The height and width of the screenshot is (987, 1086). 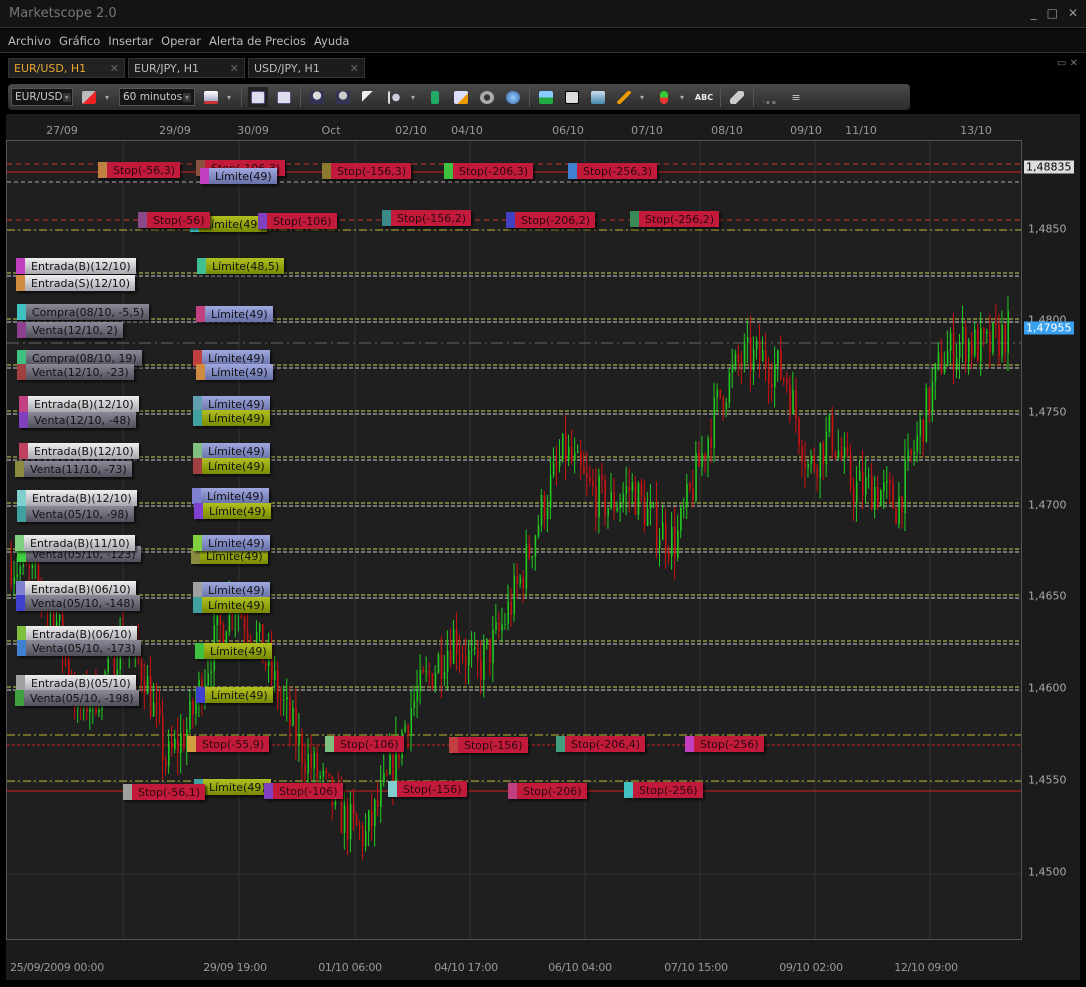 I want to click on order-label-stop: Stop(-256,3), so click(x=613, y=171).